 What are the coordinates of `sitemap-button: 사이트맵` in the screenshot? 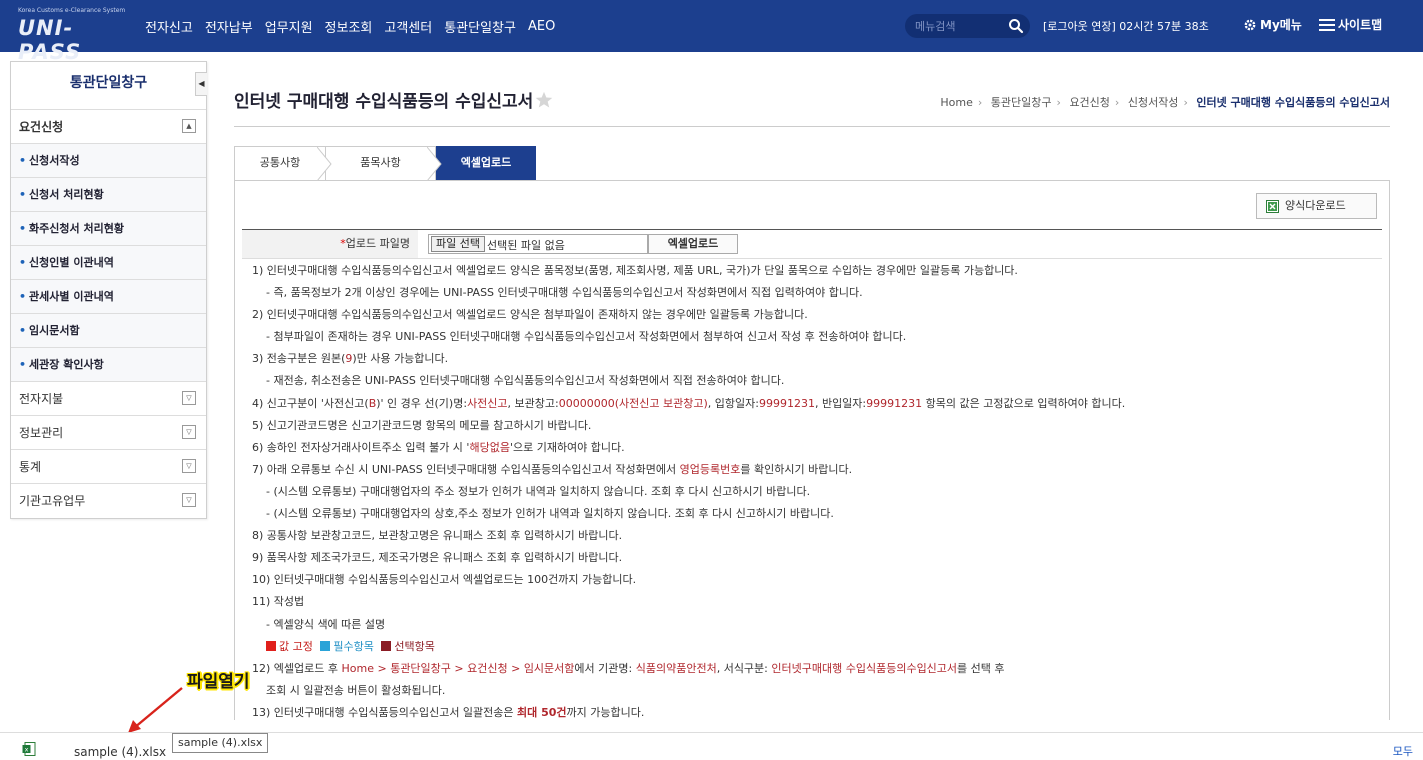 It's located at (1350, 24).